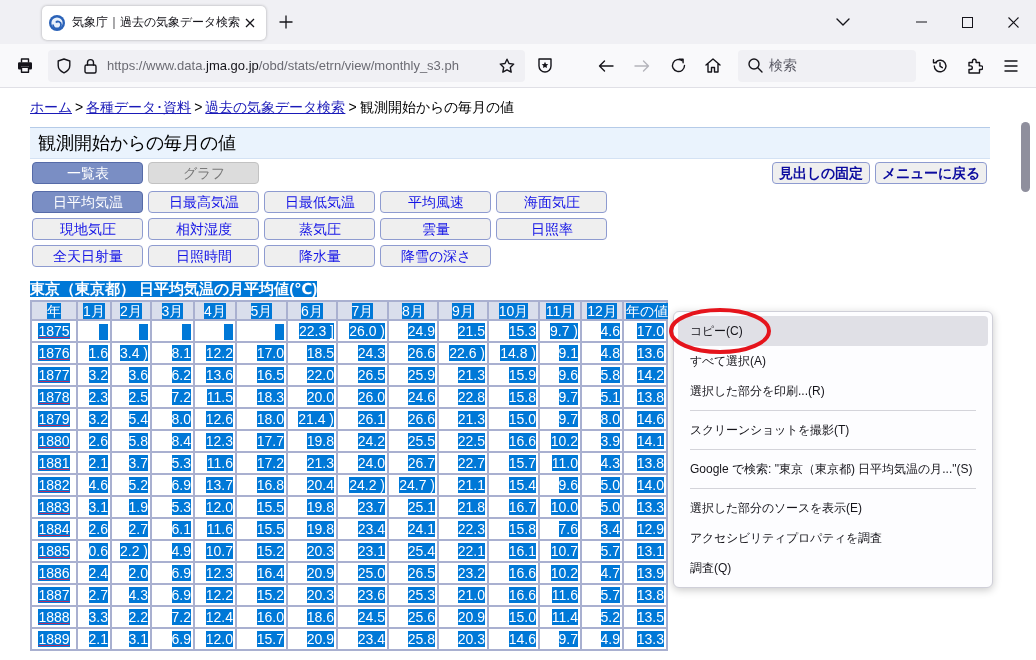  Describe the element at coordinates (421, 397) in the screenshot. I see `temperature-value: 24.6` at that location.